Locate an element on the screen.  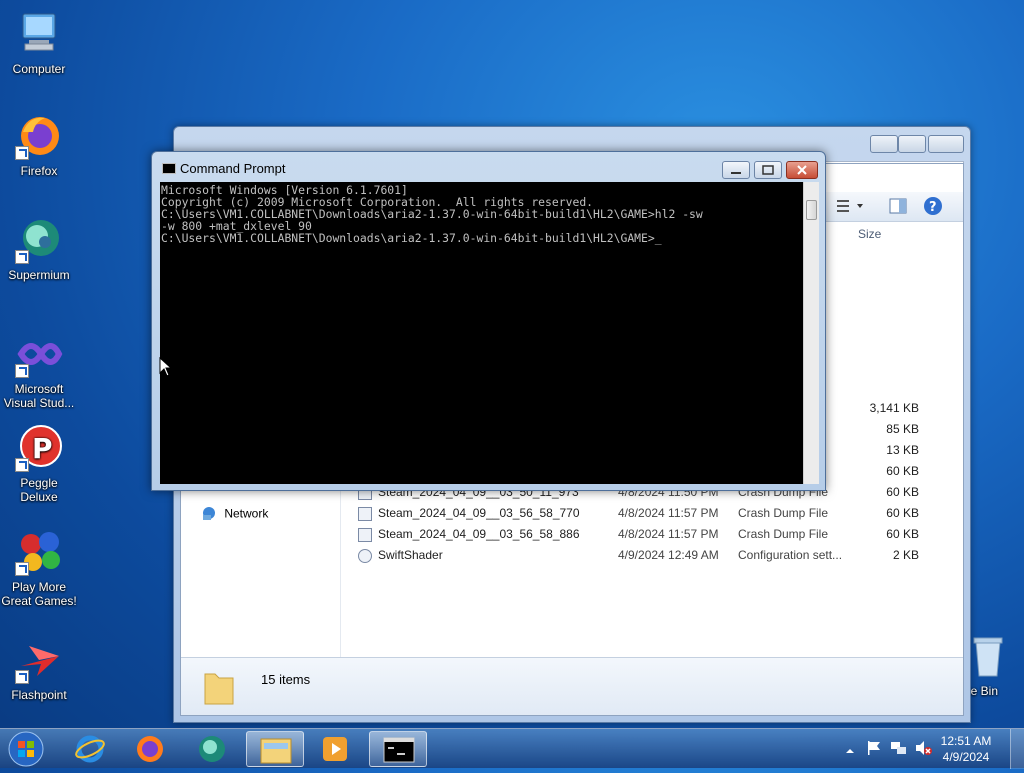
desktop-icon-flashpoint: Flashpoint is located at coordinates (39, 669).